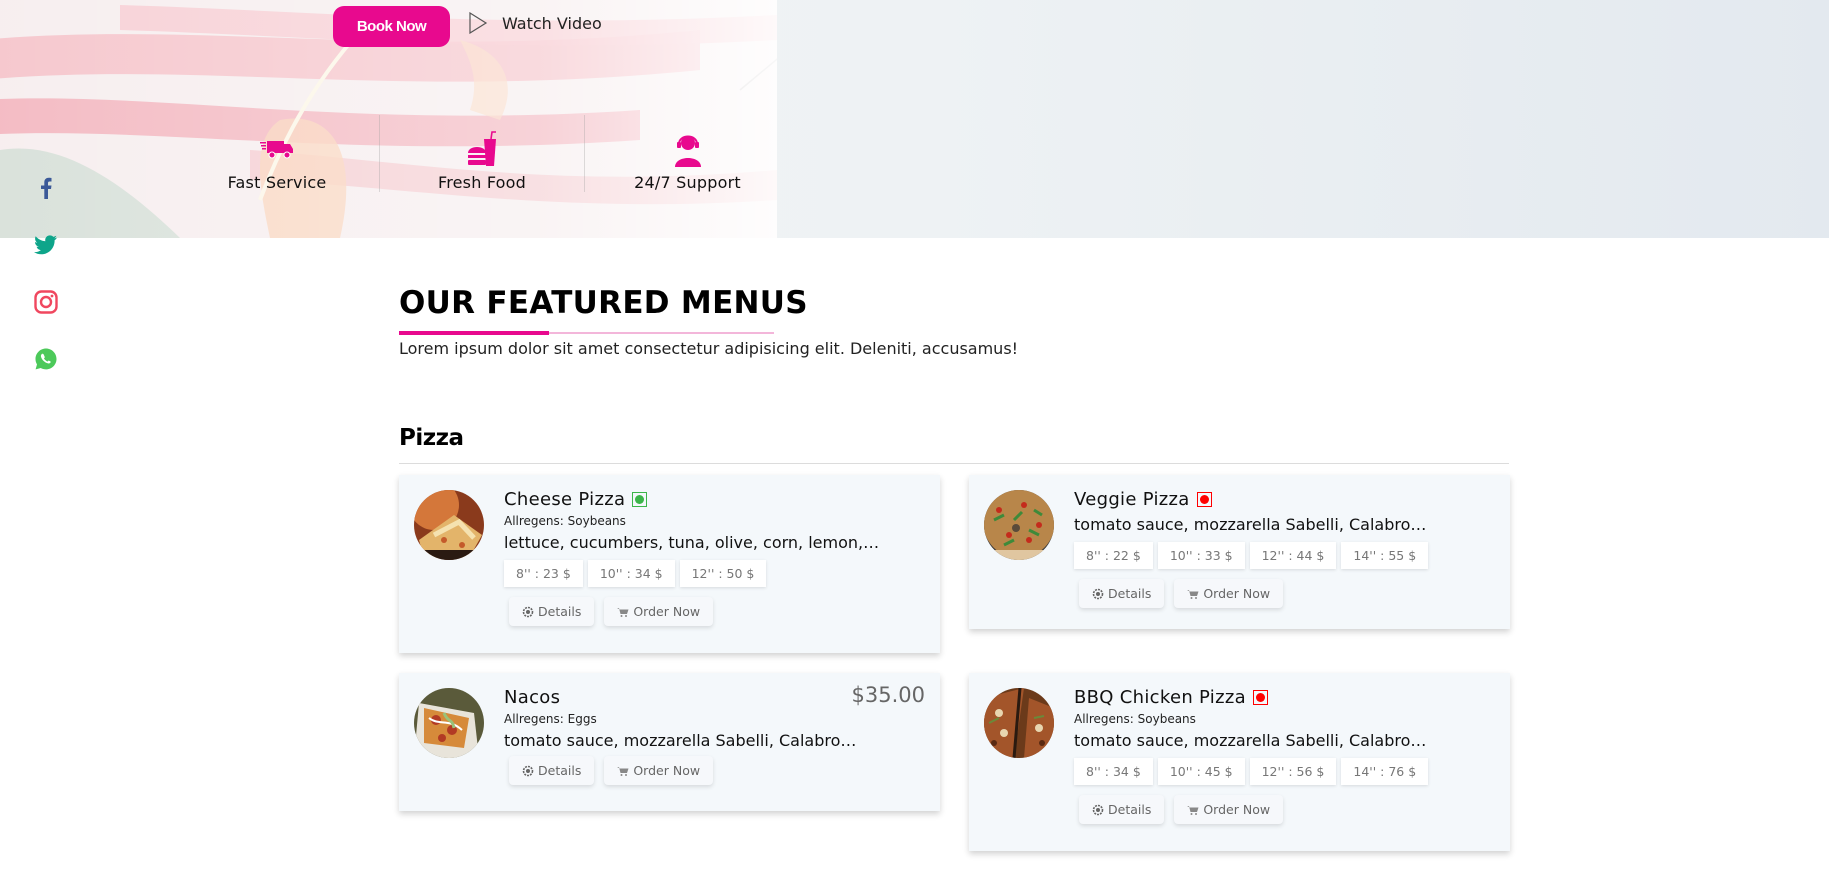  Describe the element at coordinates (478, 23) in the screenshot. I see `play-icon` at that location.